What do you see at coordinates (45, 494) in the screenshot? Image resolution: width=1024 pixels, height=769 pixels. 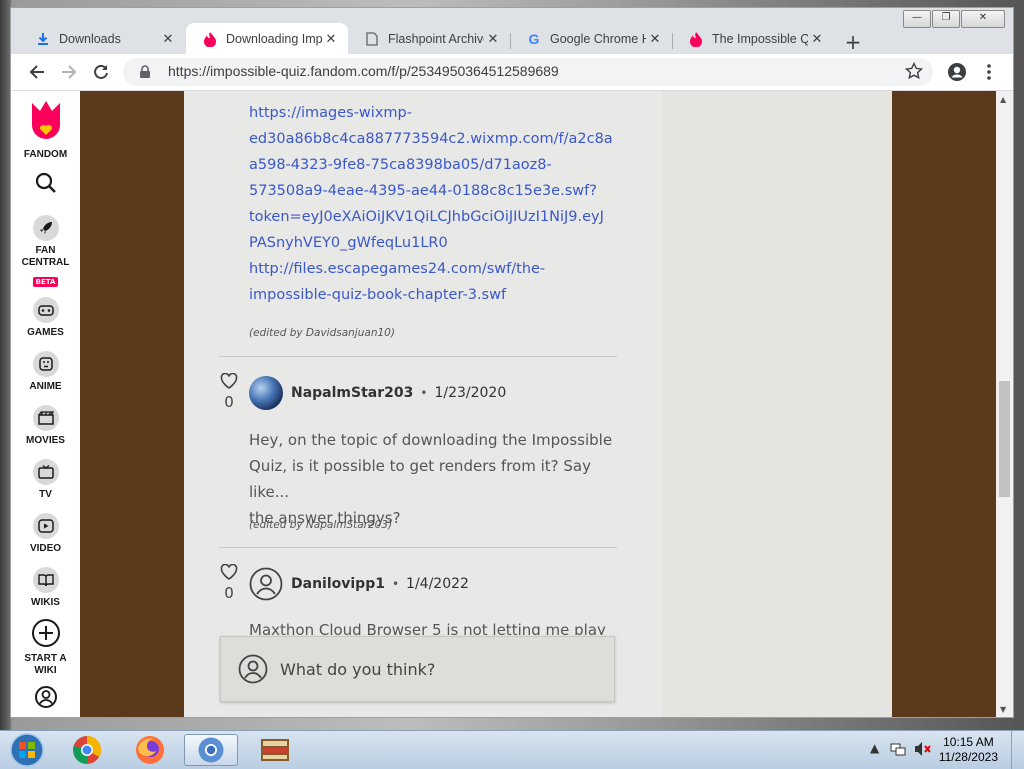 I see `rail-label: TV` at bounding box center [45, 494].